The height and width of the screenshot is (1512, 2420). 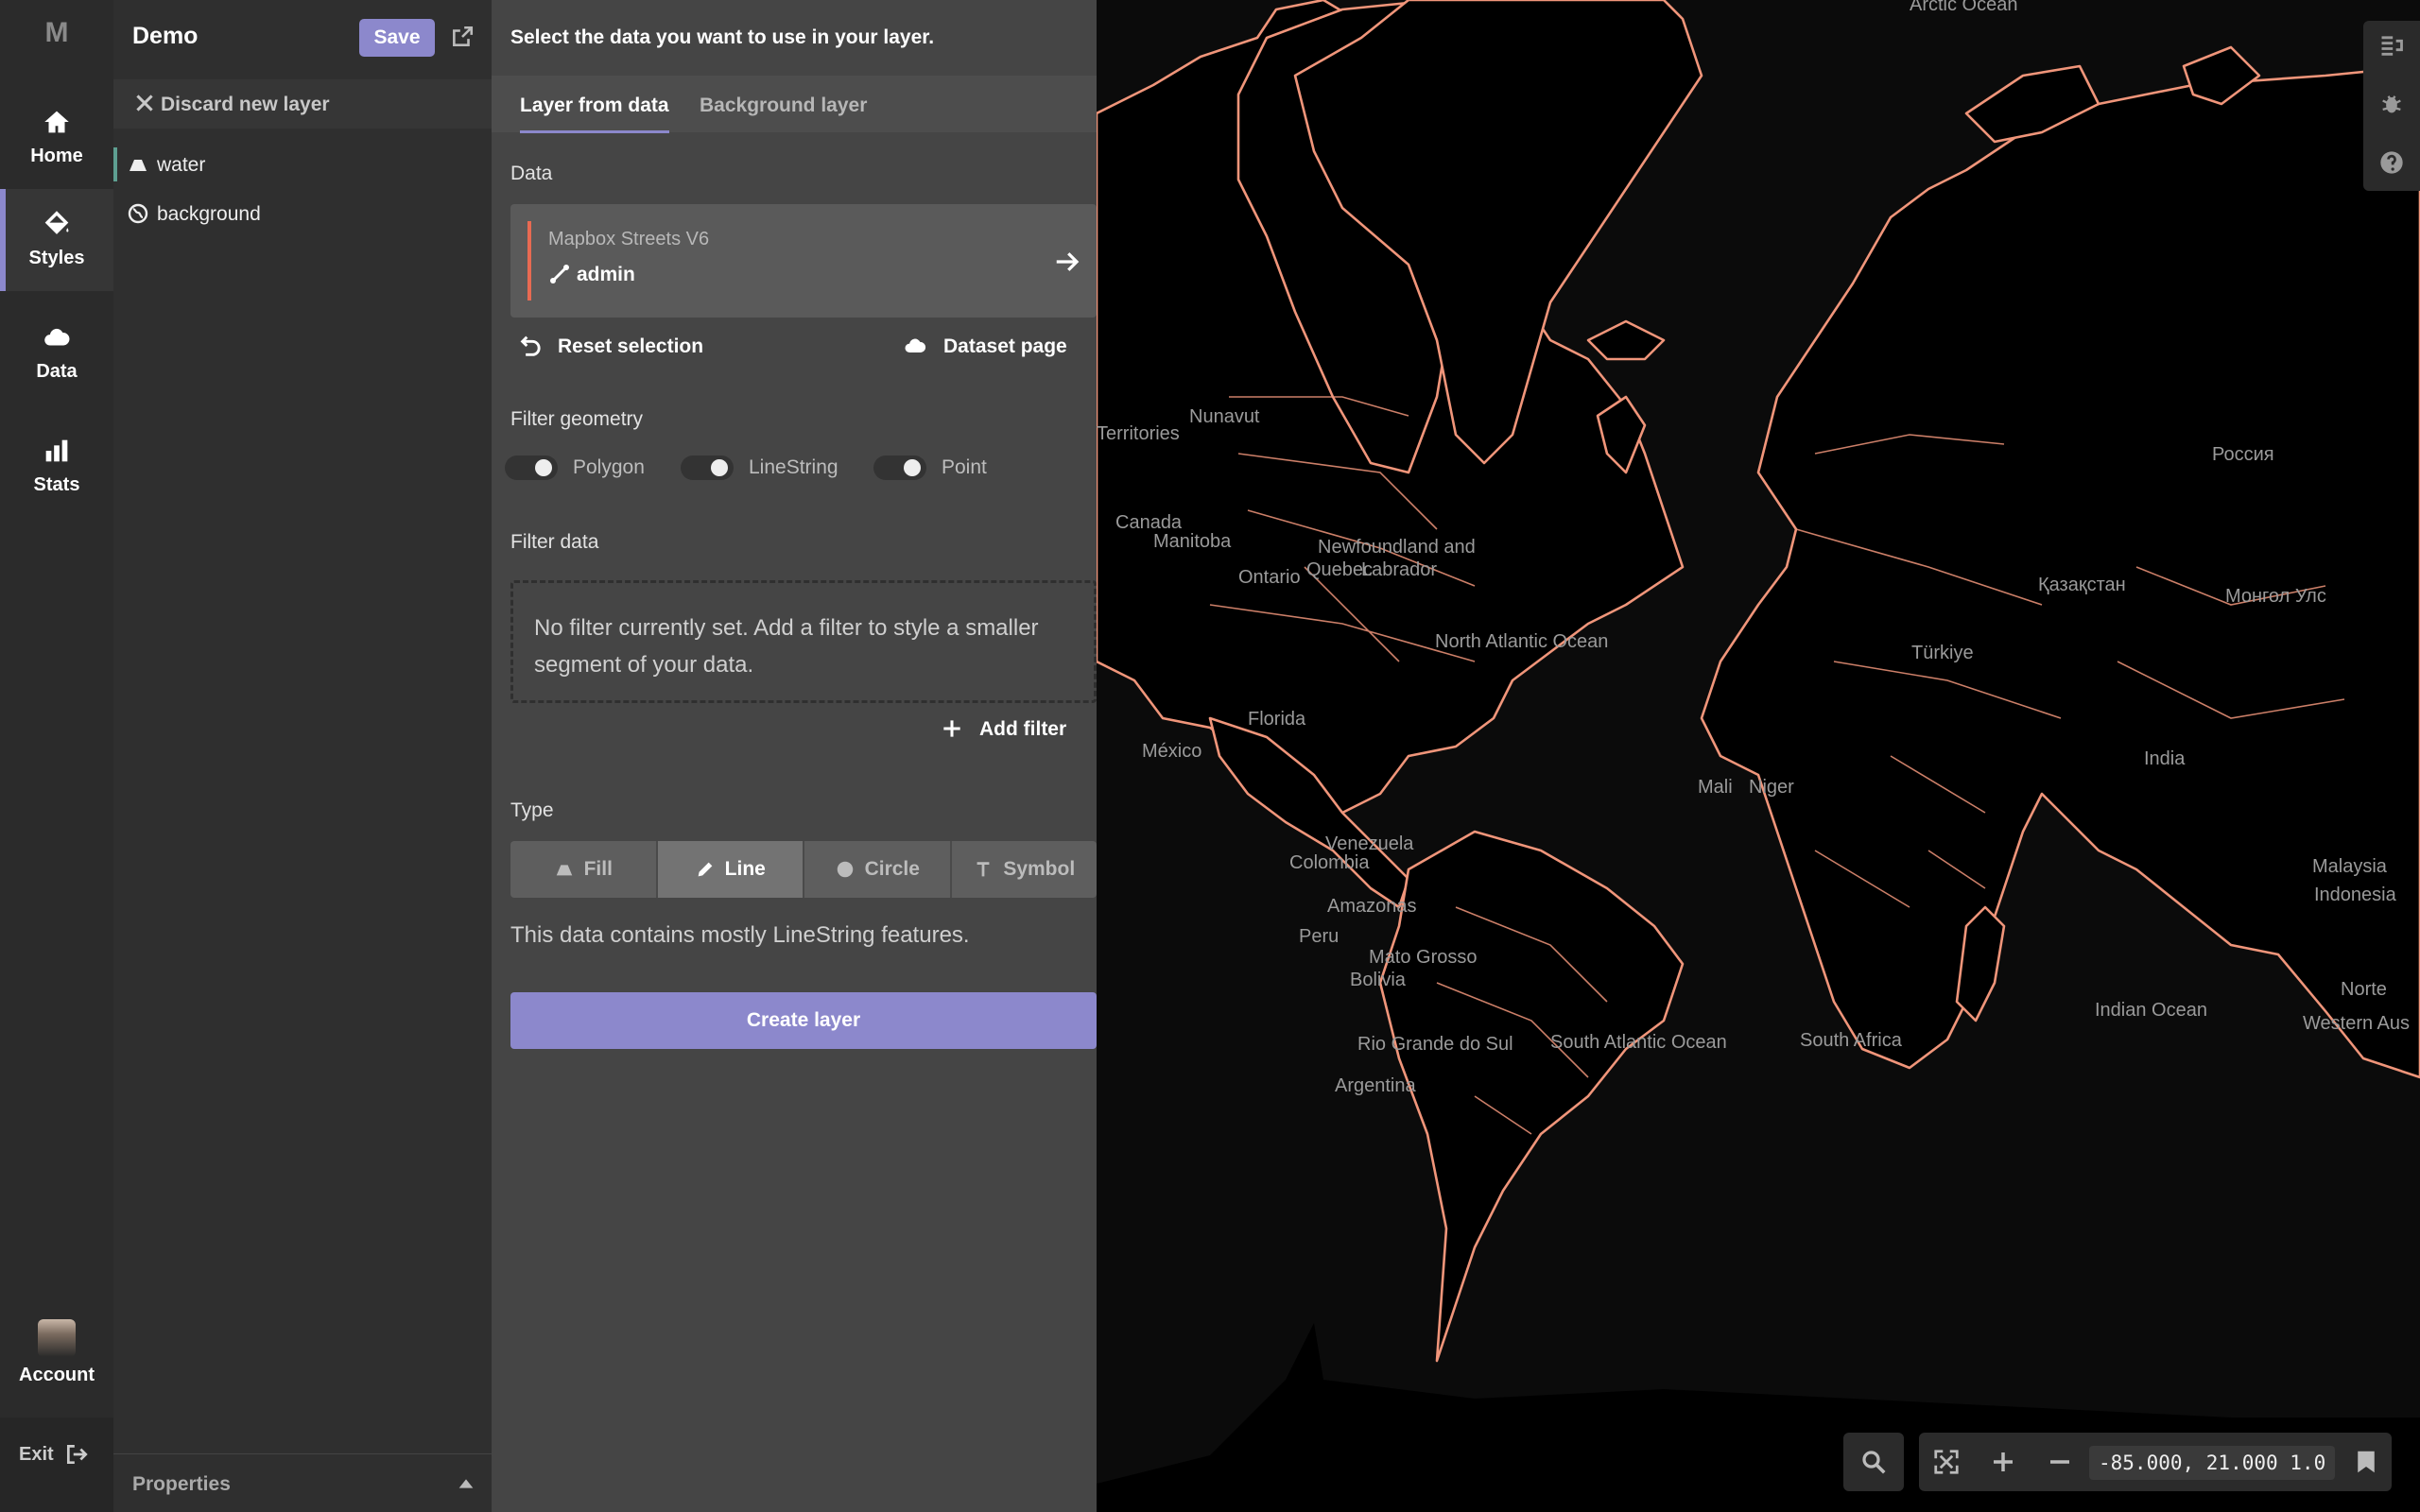 I want to click on type-circle-button: Circle, so click(x=878, y=869).